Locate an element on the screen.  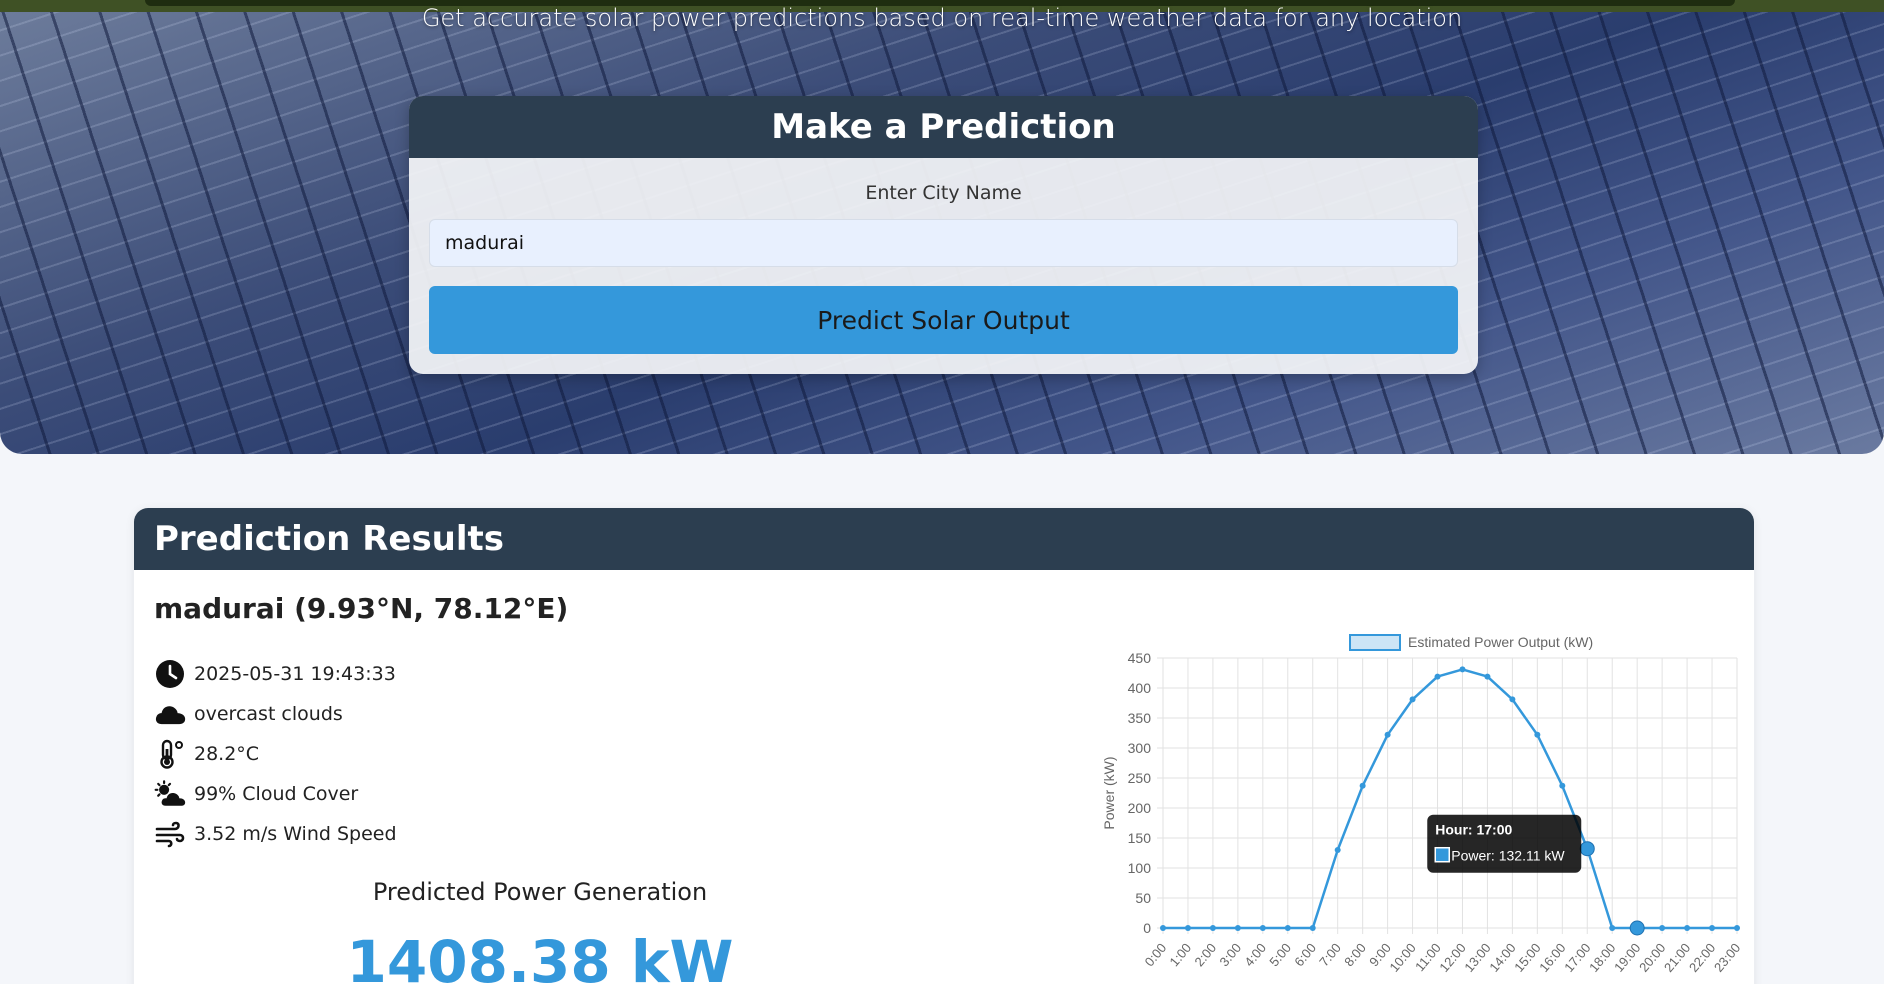
x-tick-label: 0:00 is located at coordinates (1156, 954).